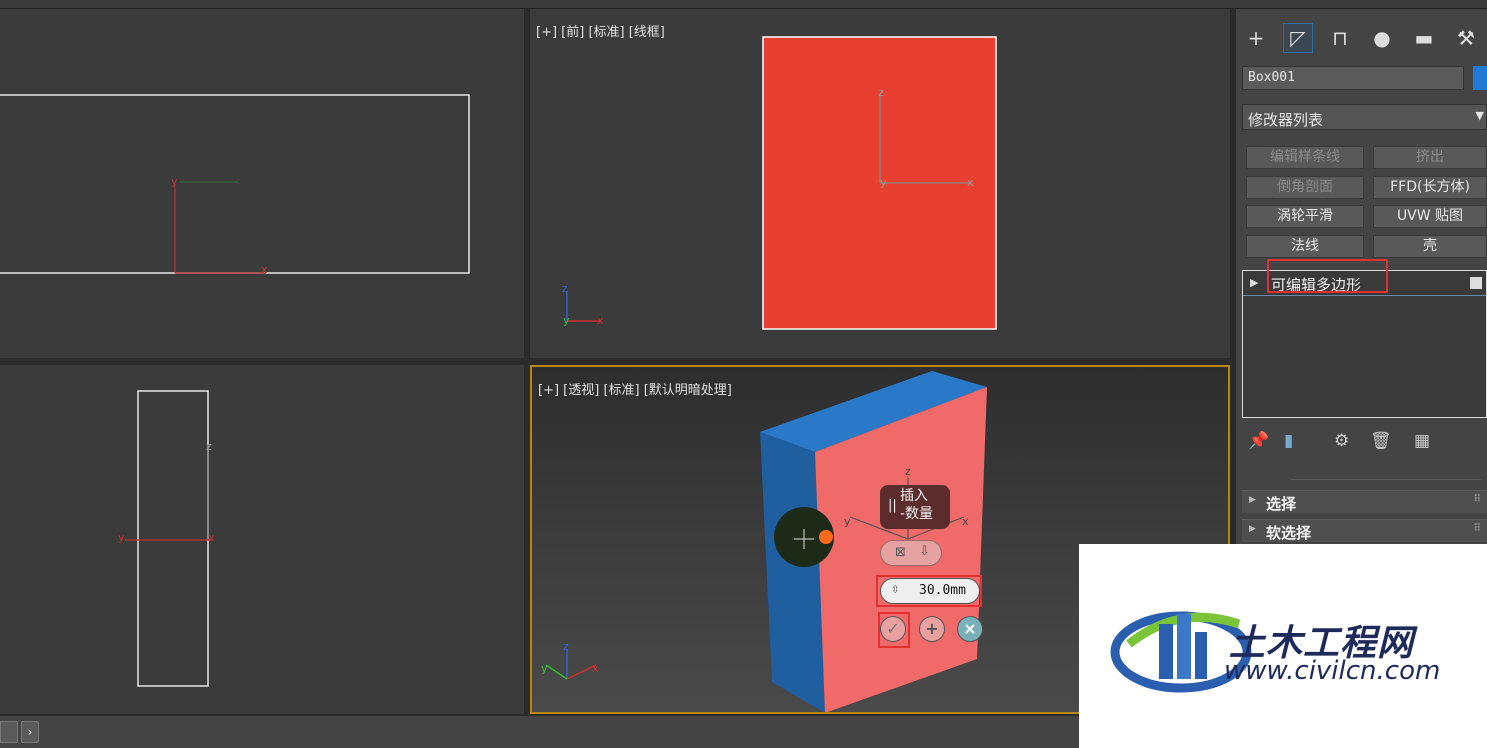  I want to click on modifier-list-label: 修改器列表, so click(1286, 120).